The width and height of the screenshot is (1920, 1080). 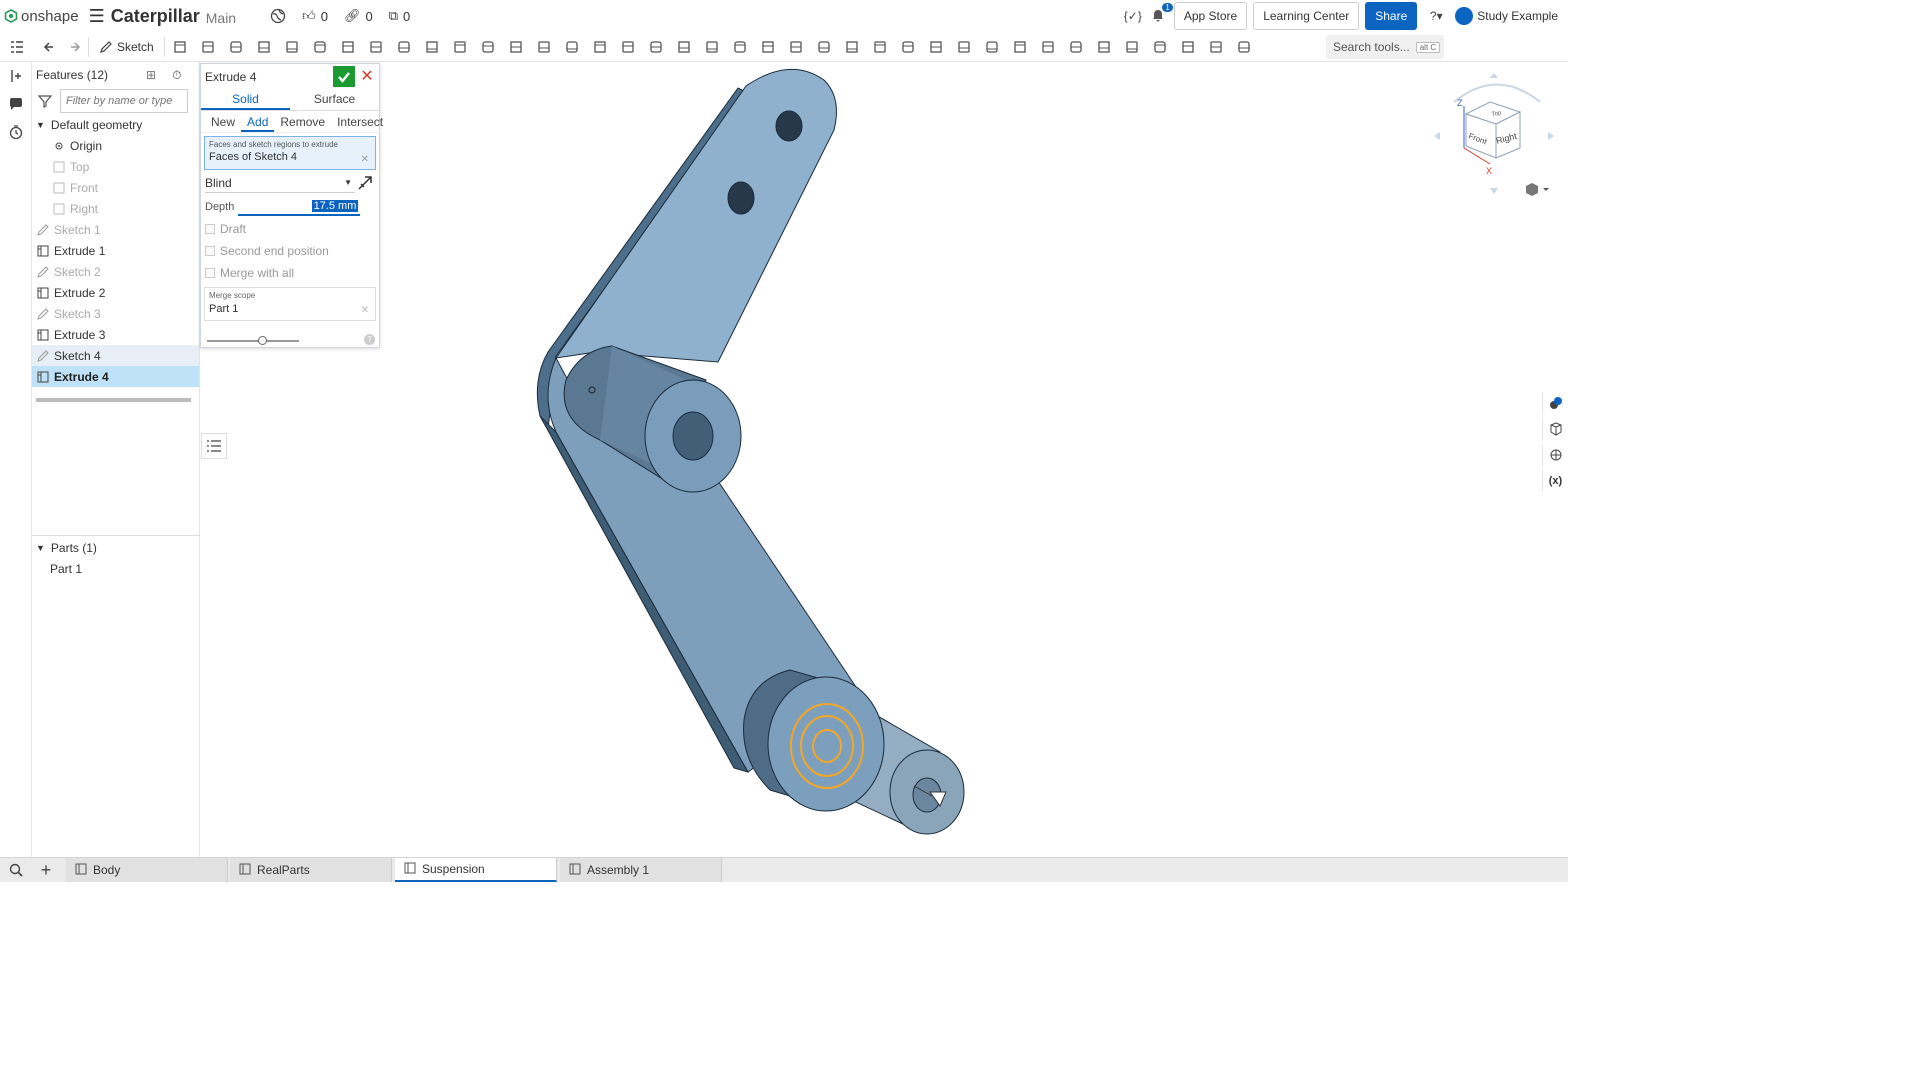 What do you see at coordinates (16, 76) in the screenshot?
I see `add-feature-icon` at bounding box center [16, 76].